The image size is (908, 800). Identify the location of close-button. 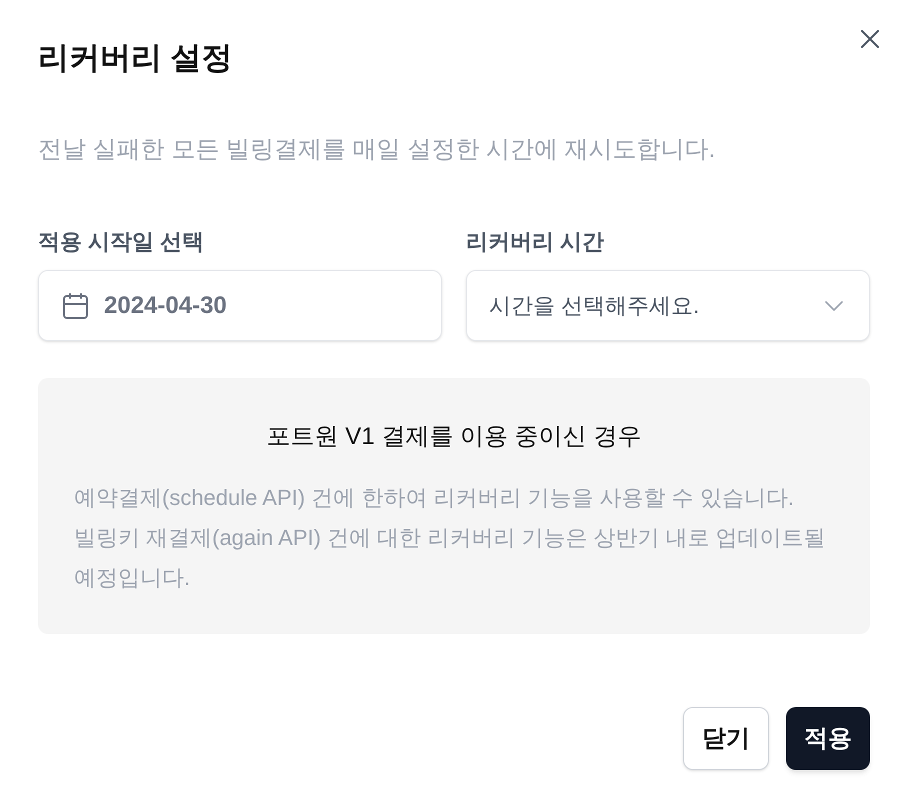
(870, 39).